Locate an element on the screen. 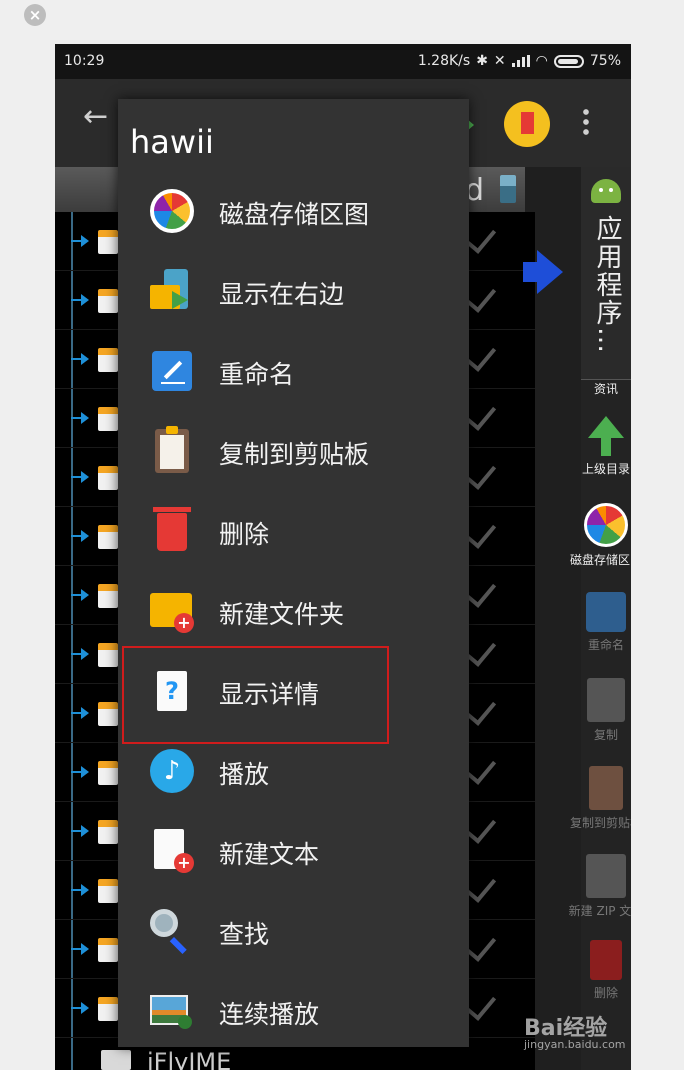 This screenshot has height=1070, width=684. side-item-delete: 删除 is located at coordinates (606, 970).